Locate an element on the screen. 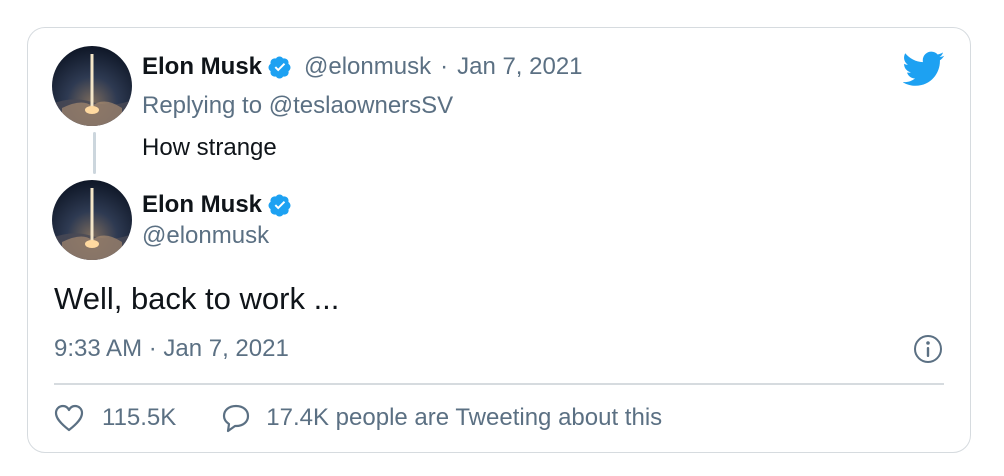 Image resolution: width=1004 pixels, height=476 pixels. thread-connector-line is located at coordinates (94, 153).